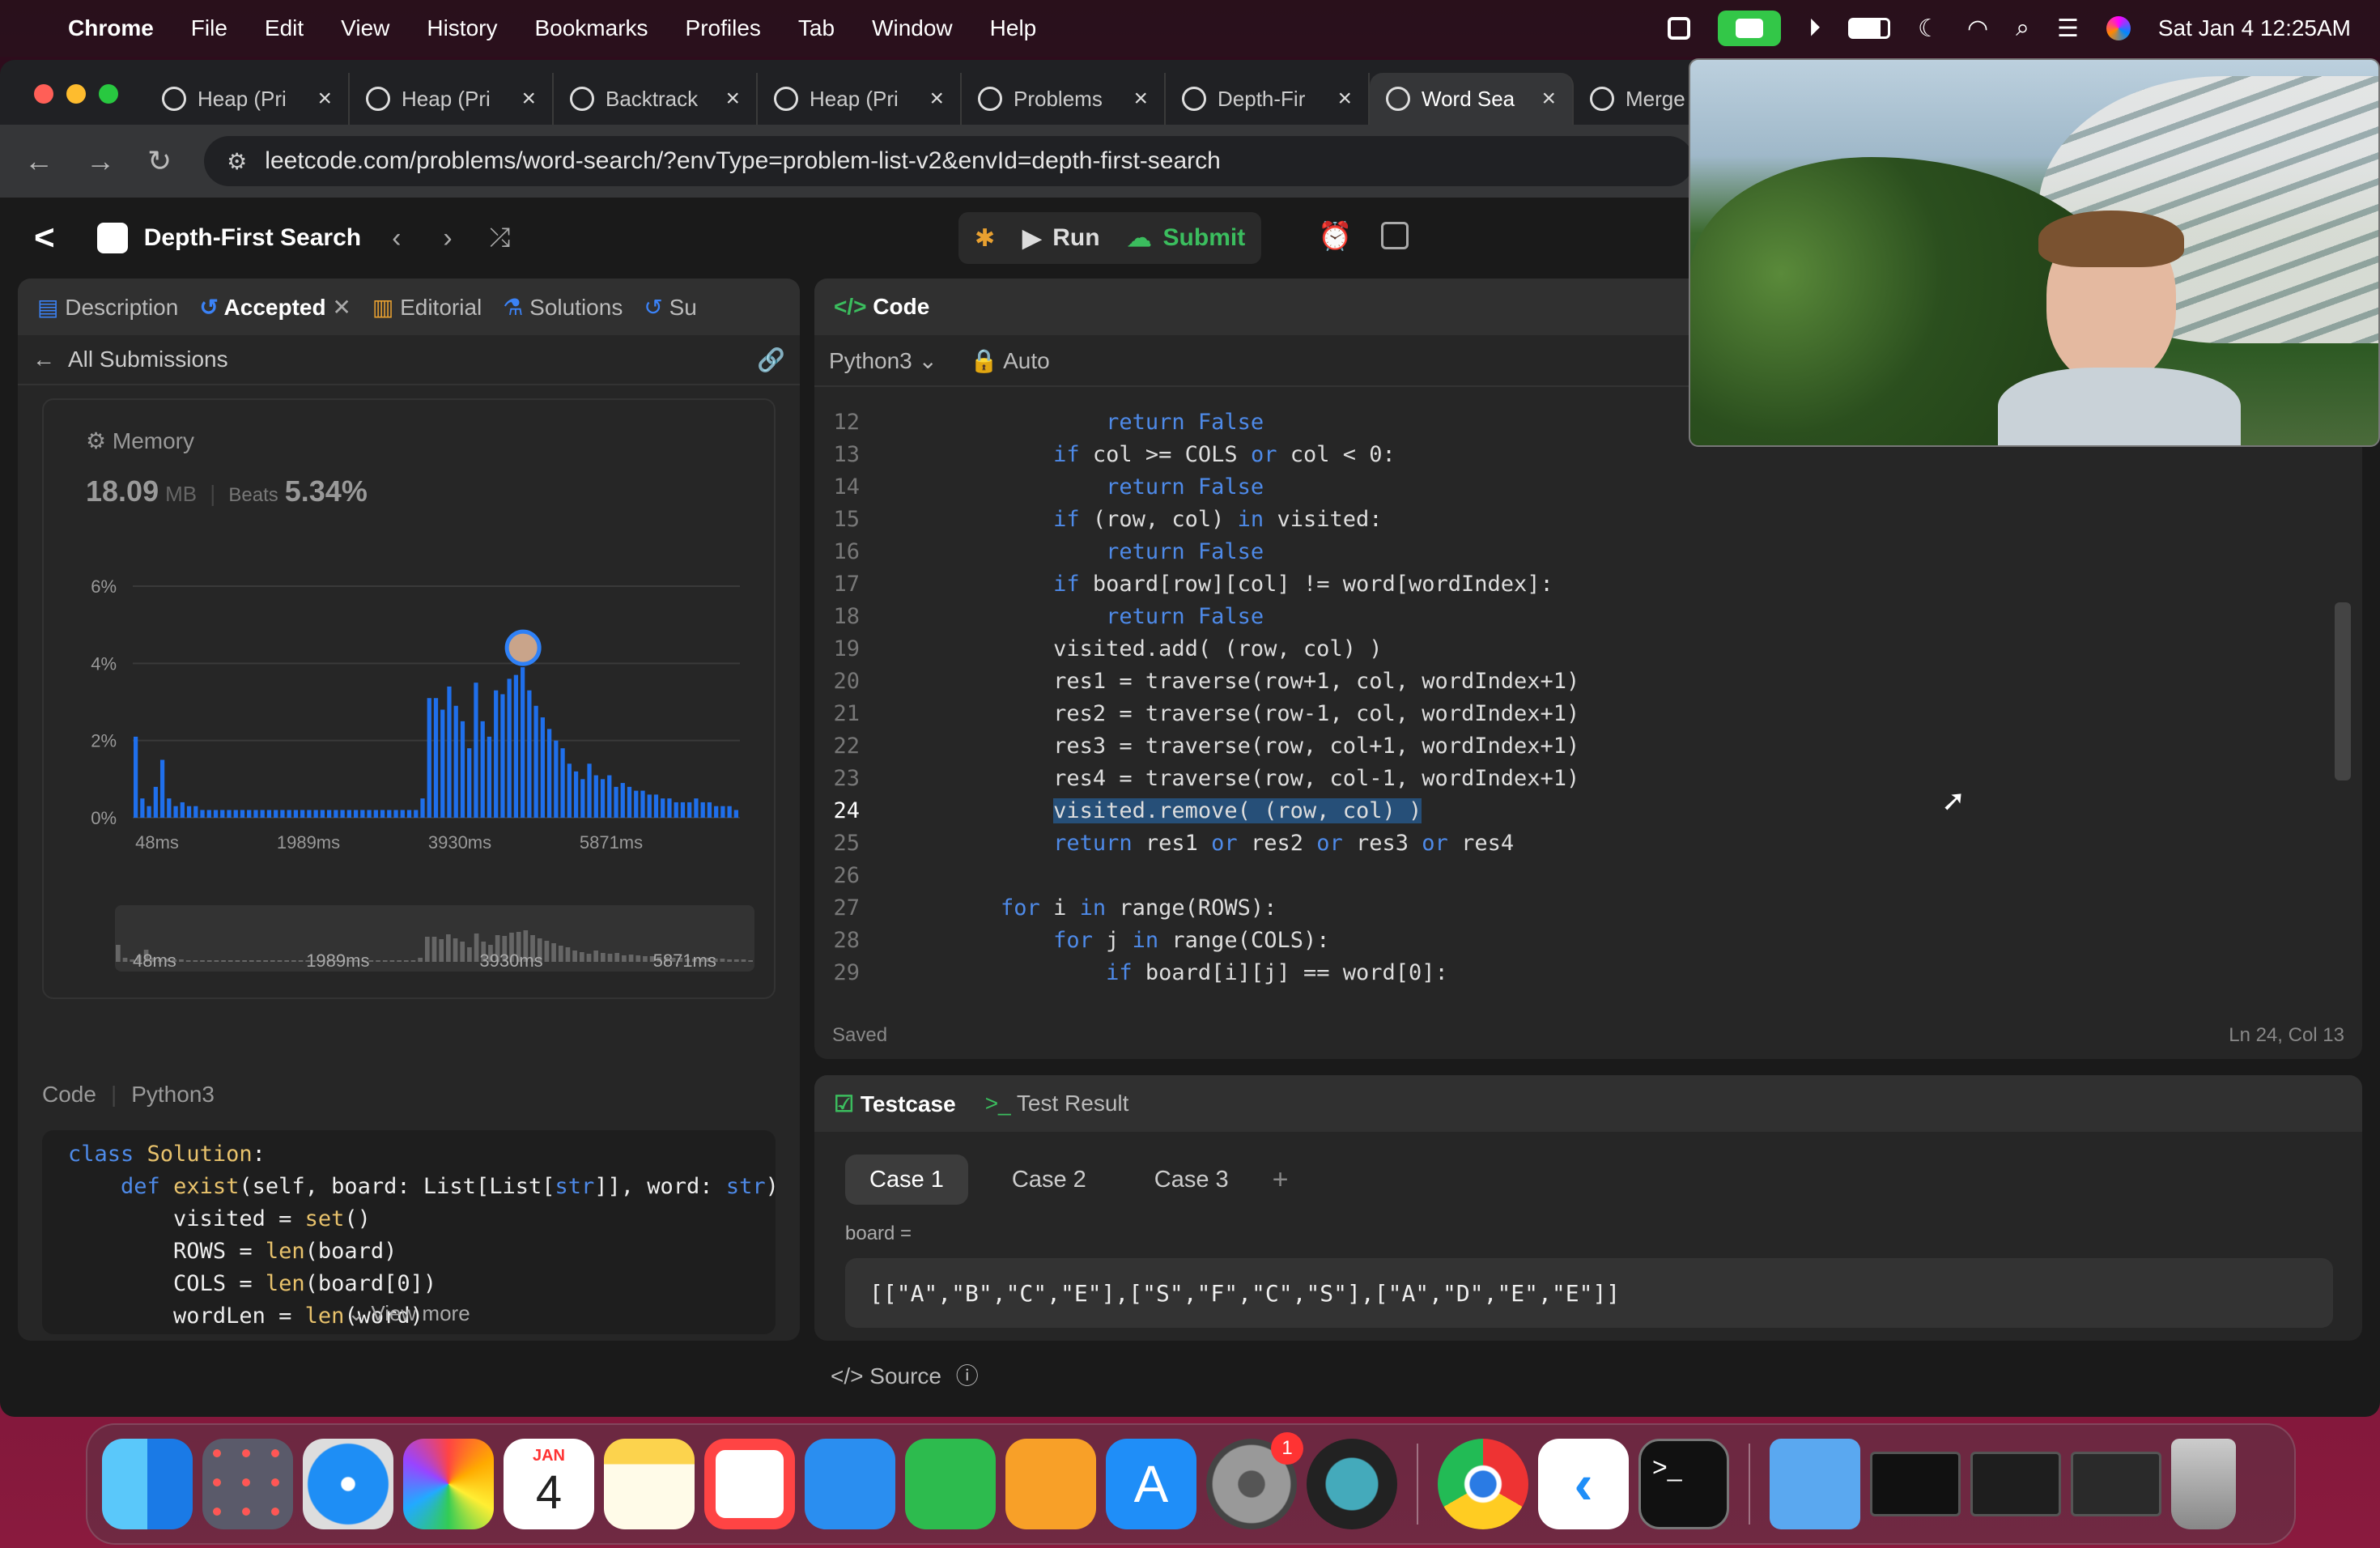 Image resolution: width=2380 pixels, height=1548 pixels. Describe the element at coordinates (656, 99) in the screenshot. I see `browser-tab: Backtrack ×` at that location.